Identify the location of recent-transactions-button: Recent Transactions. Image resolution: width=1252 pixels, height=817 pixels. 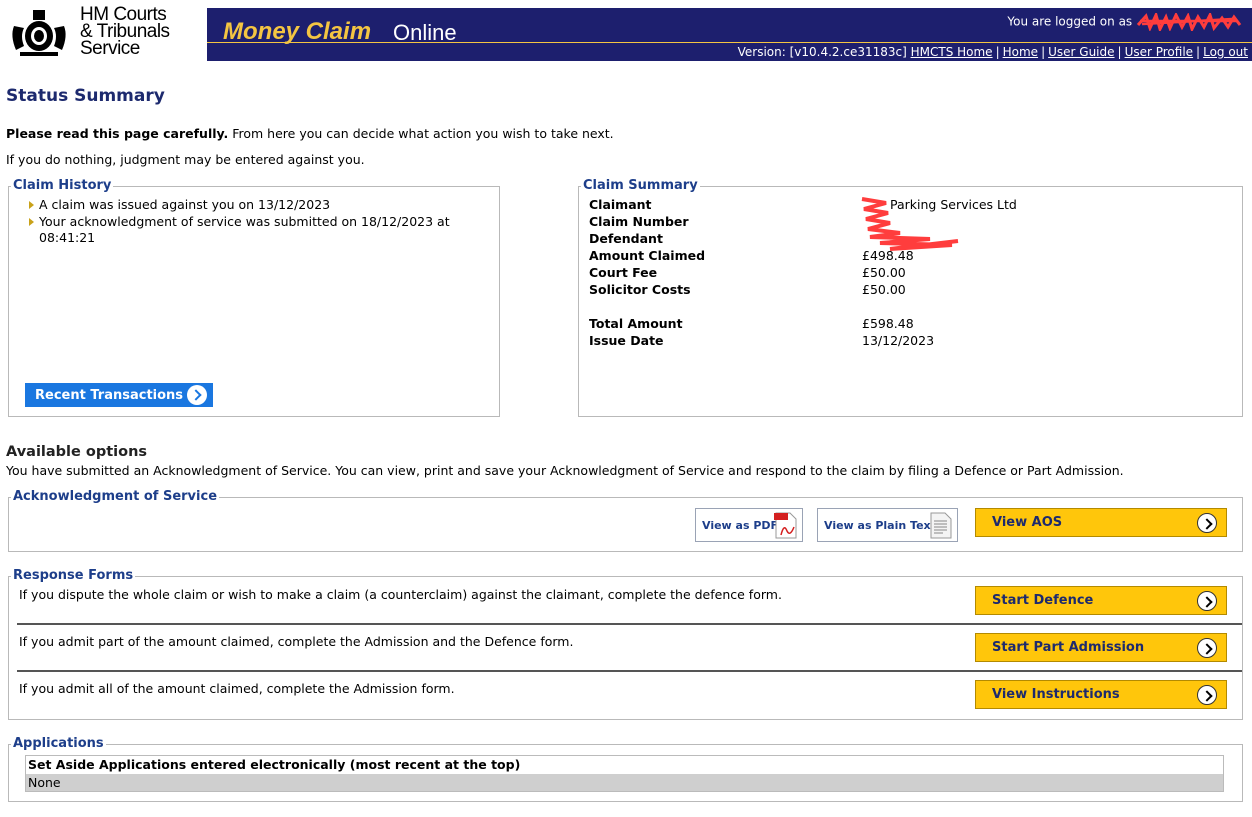
(119, 395).